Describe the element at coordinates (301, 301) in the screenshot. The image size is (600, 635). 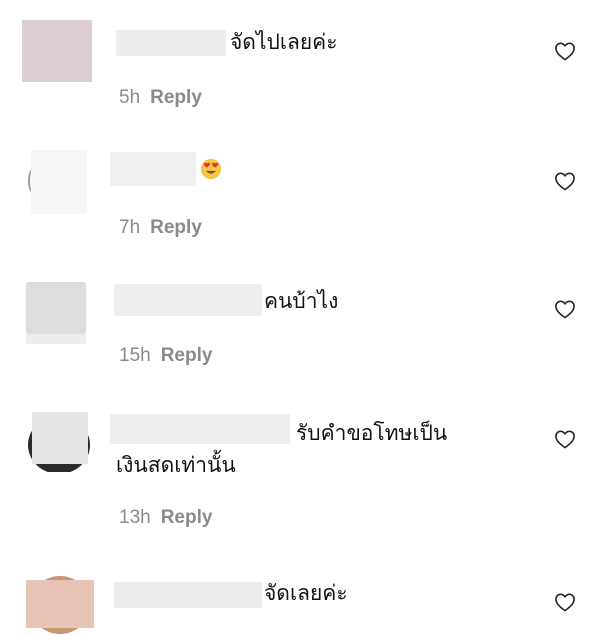
I see `comment-text: คนบ้าไง` at that location.